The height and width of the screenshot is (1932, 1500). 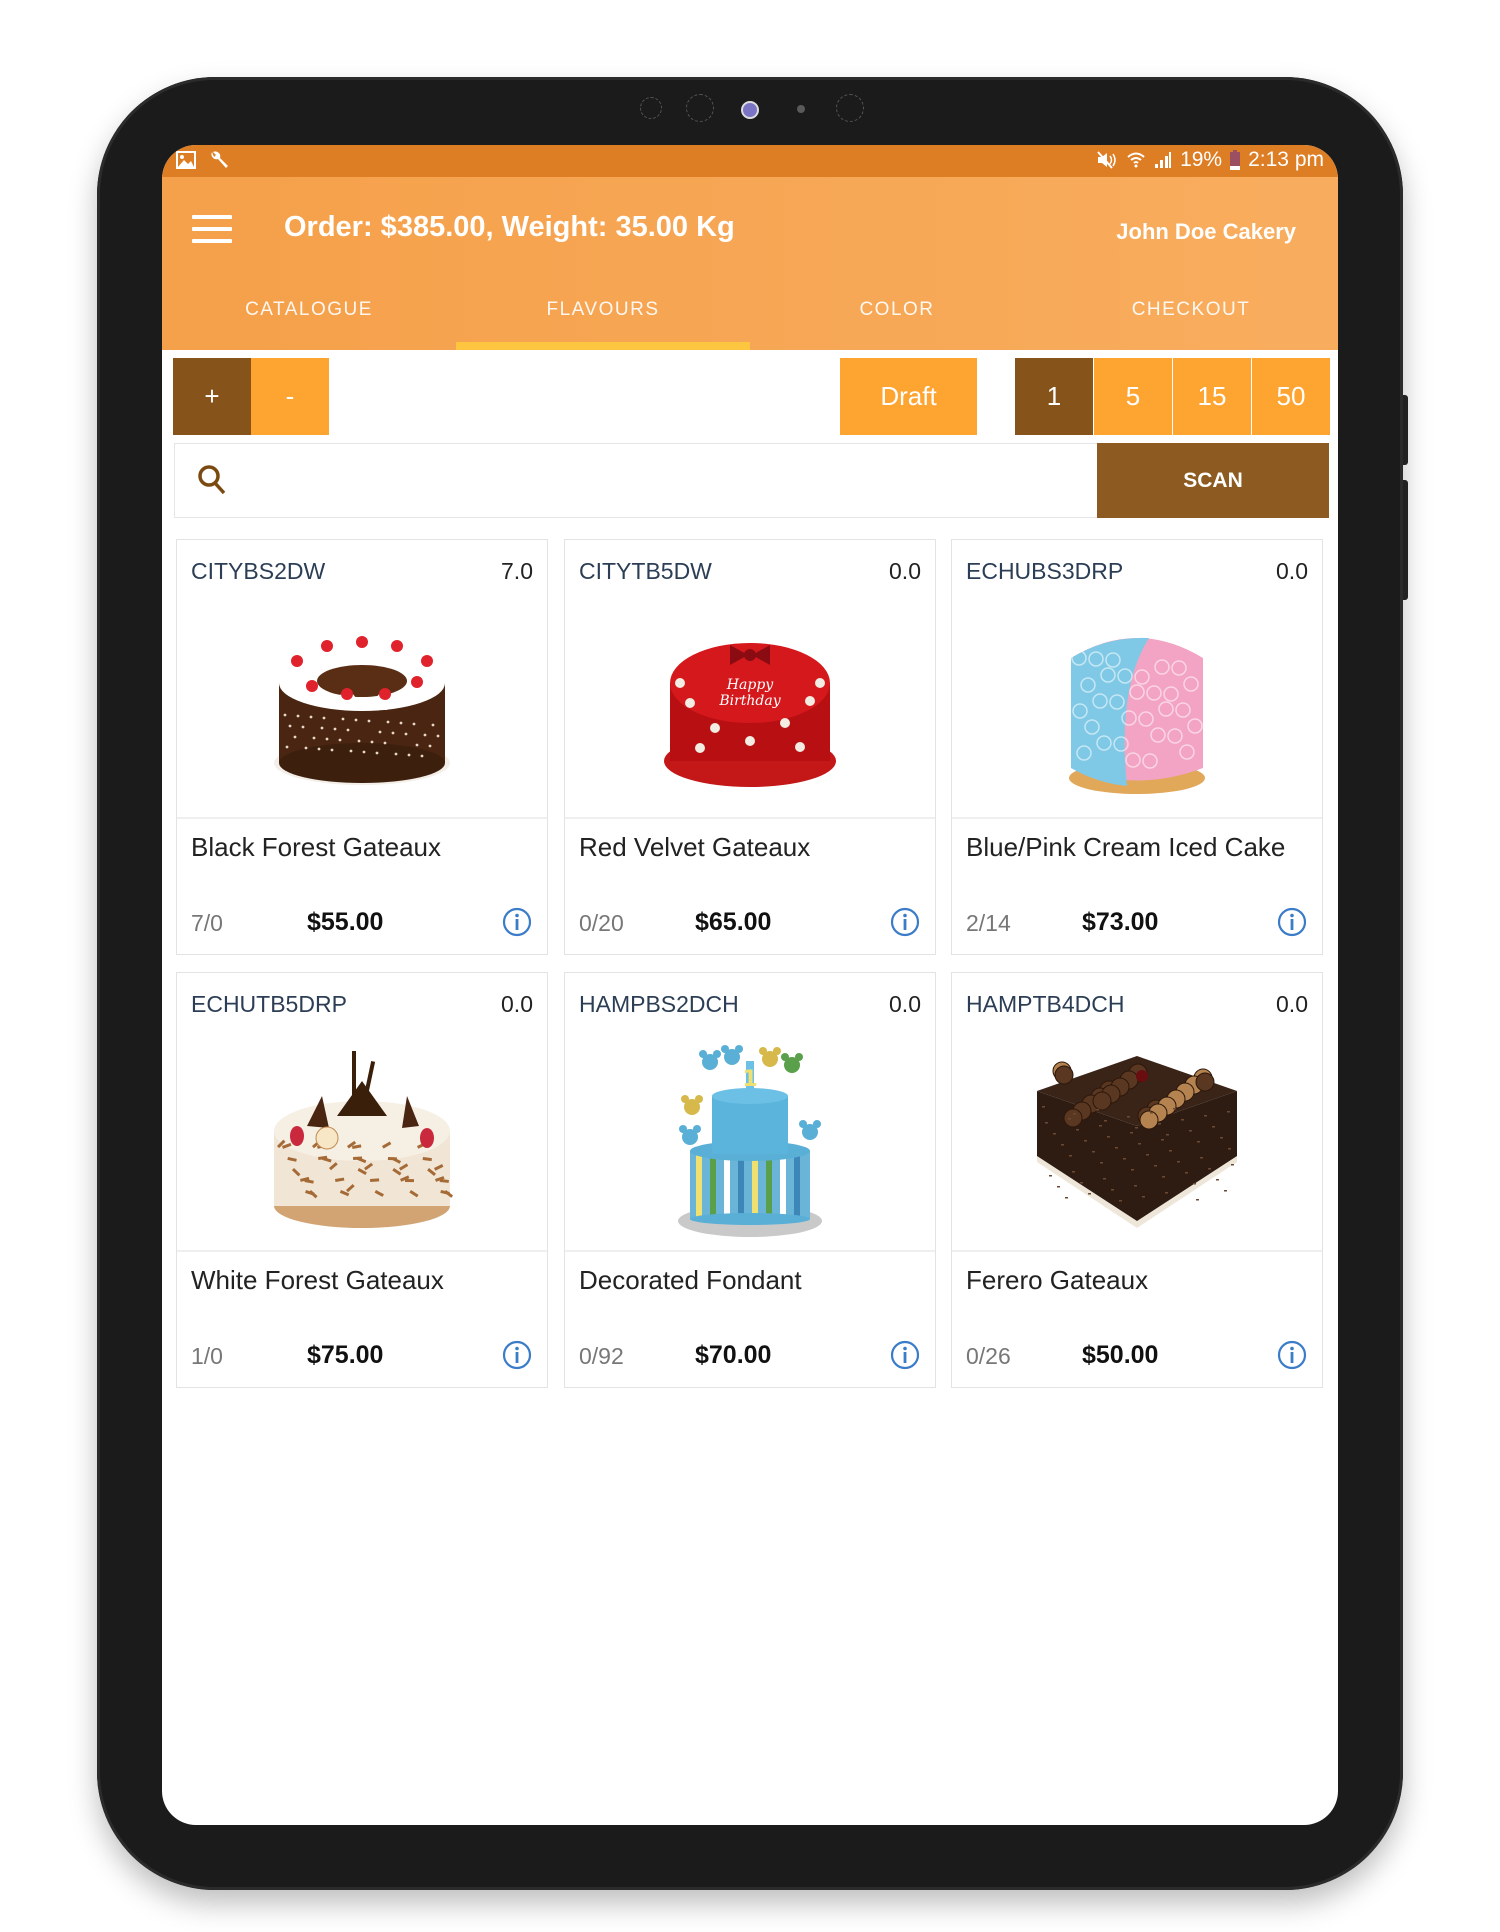 I want to click on order-summary-title: Order: $385.00, Weight: 35.00 Kg, so click(x=509, y=227).